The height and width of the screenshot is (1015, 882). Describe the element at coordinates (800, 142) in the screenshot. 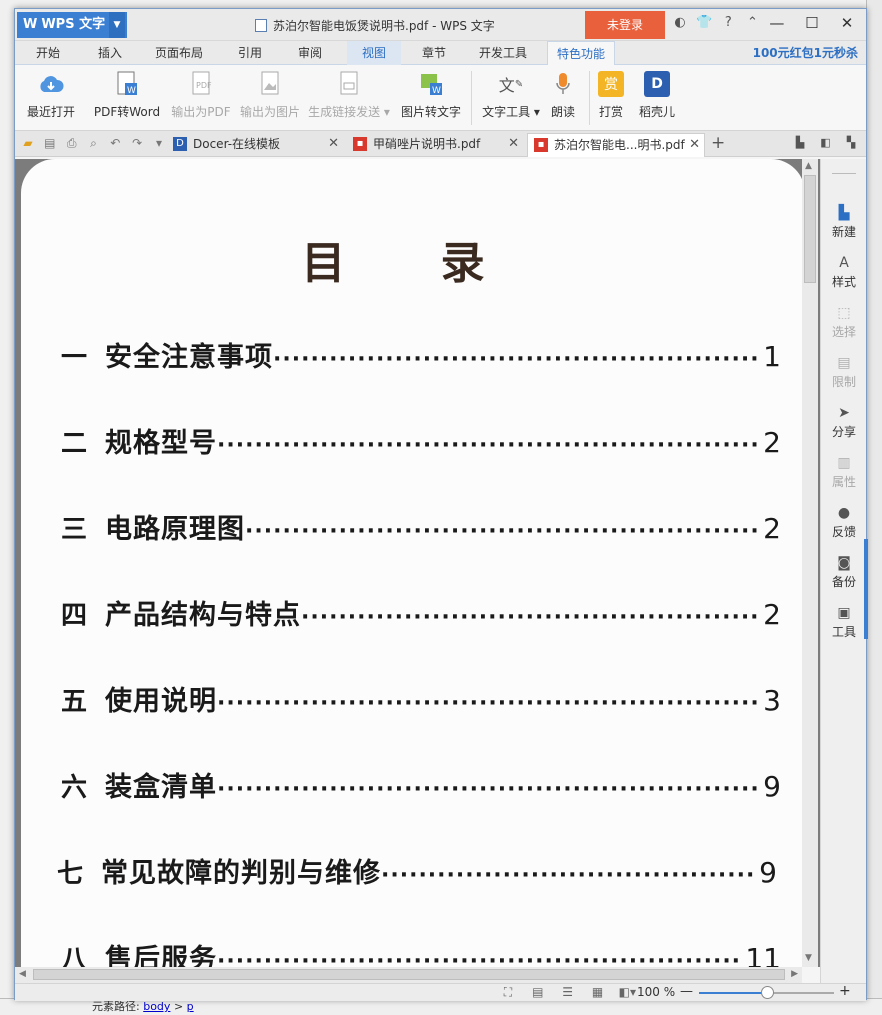

I see `tab-list-icon: ▙` at that location.